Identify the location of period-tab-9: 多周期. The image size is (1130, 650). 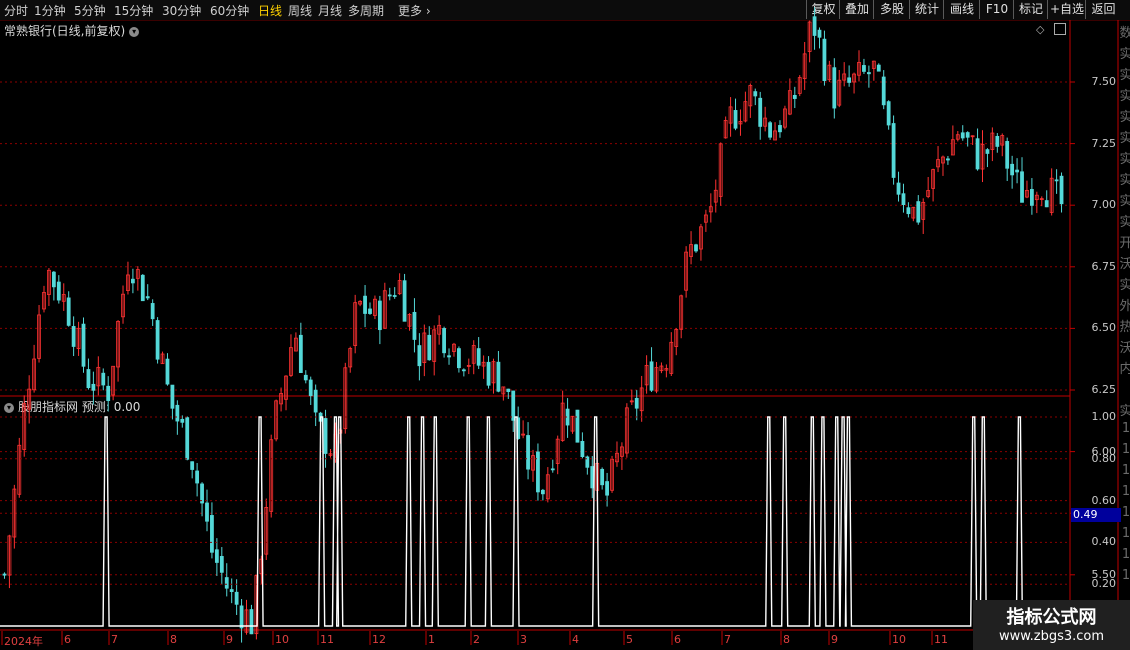
(366, 10).